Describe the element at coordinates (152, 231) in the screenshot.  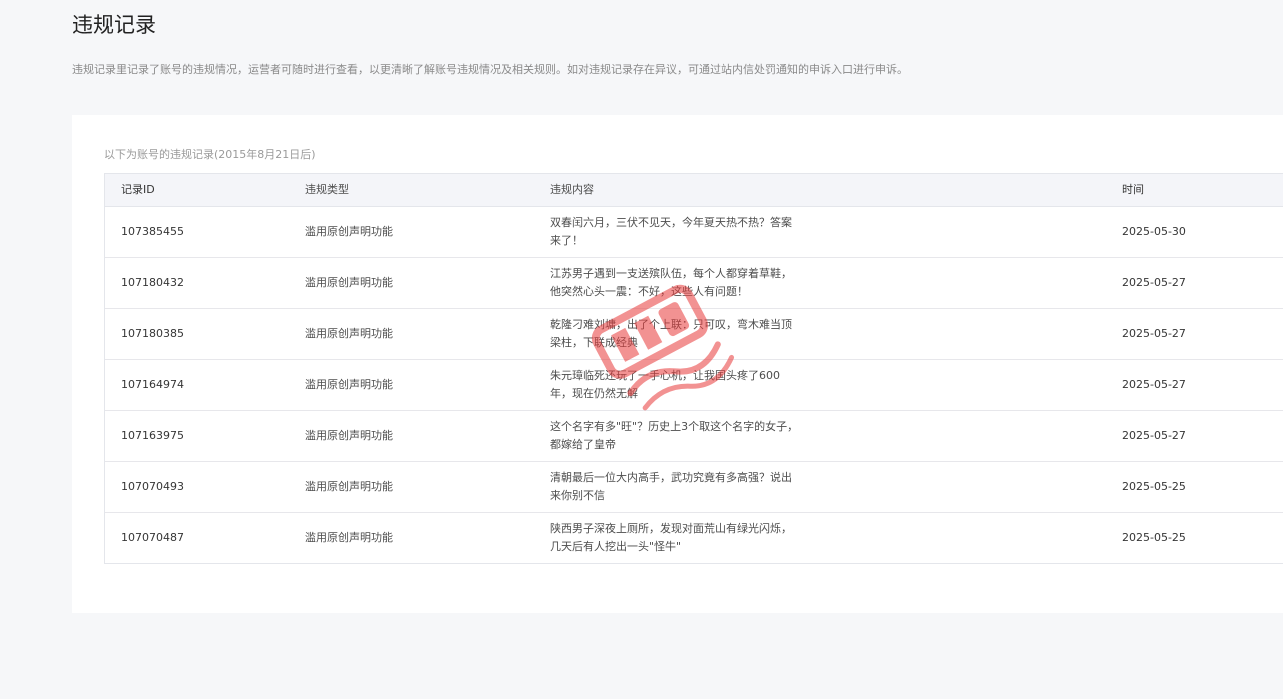
I see `record-id: 107385455` at that location.